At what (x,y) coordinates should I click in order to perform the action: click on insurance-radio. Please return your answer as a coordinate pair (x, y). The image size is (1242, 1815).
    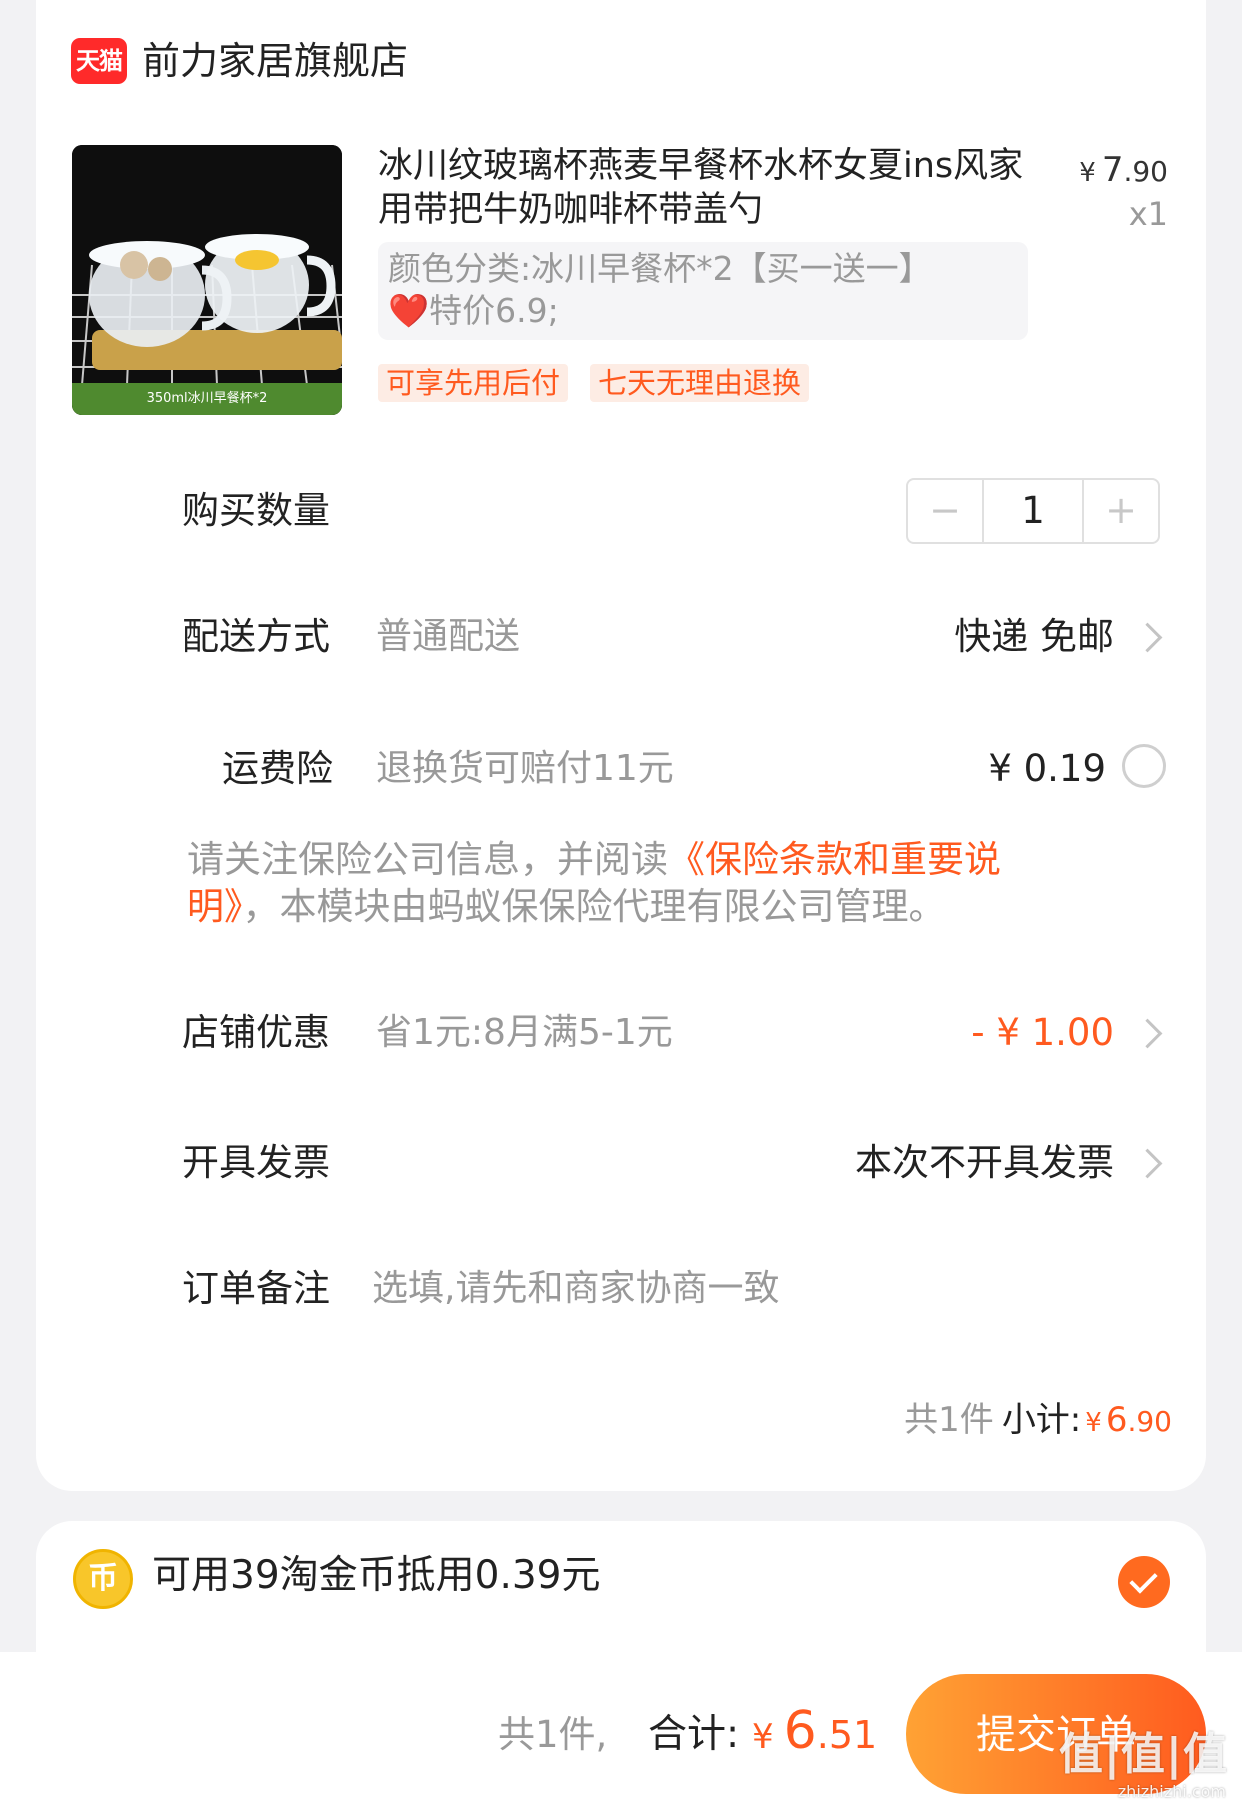
    Looking at the image, I should click on (1144, 766).